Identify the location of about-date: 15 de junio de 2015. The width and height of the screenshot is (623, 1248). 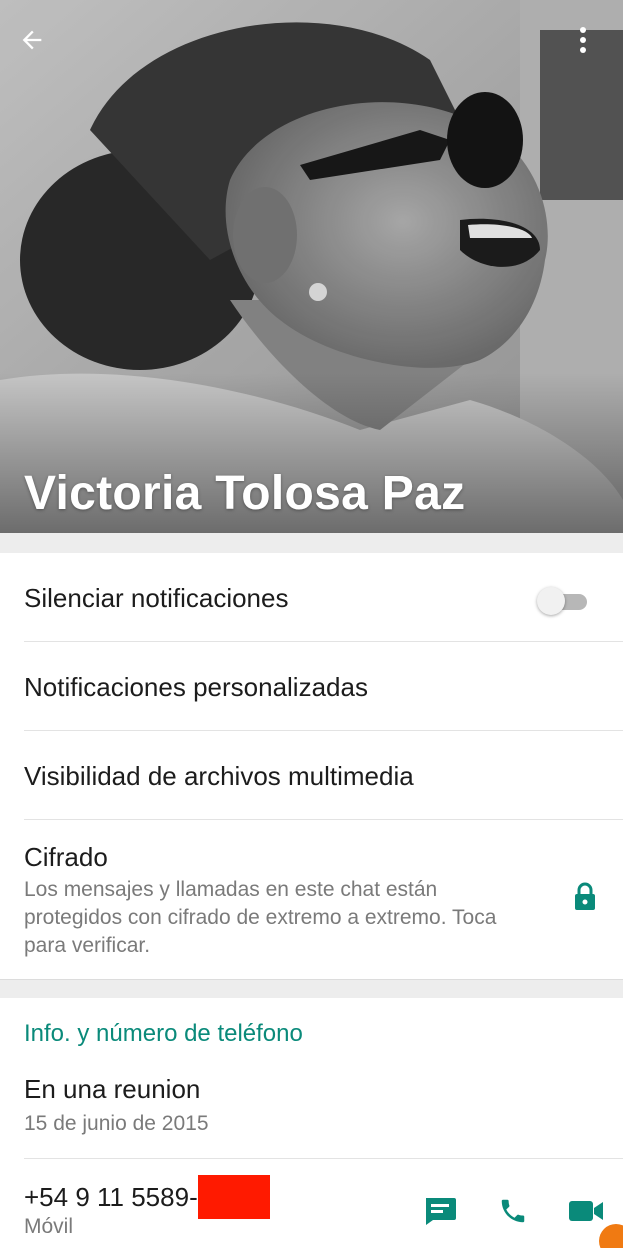
(116, 1123).